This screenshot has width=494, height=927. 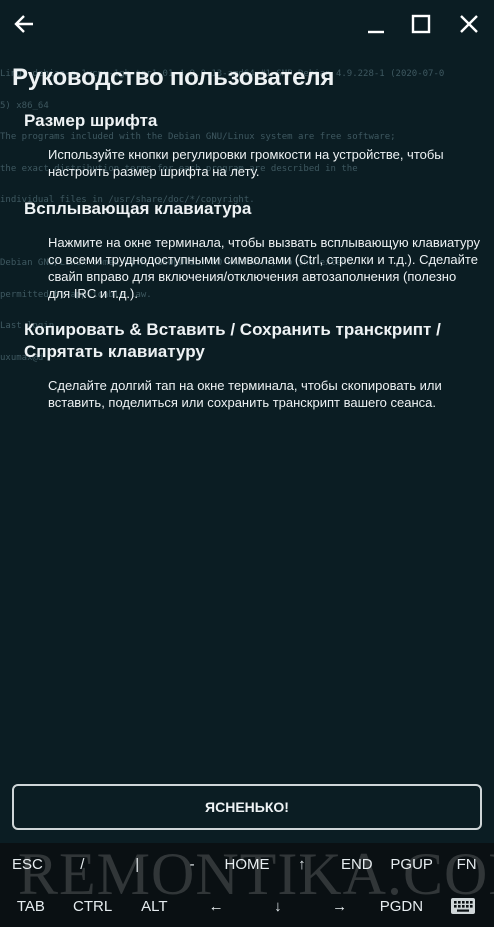 What do you see at coordinates (376, 24) in the screenshot?
I see `minimize-icon` at bounding box center [376, 24].